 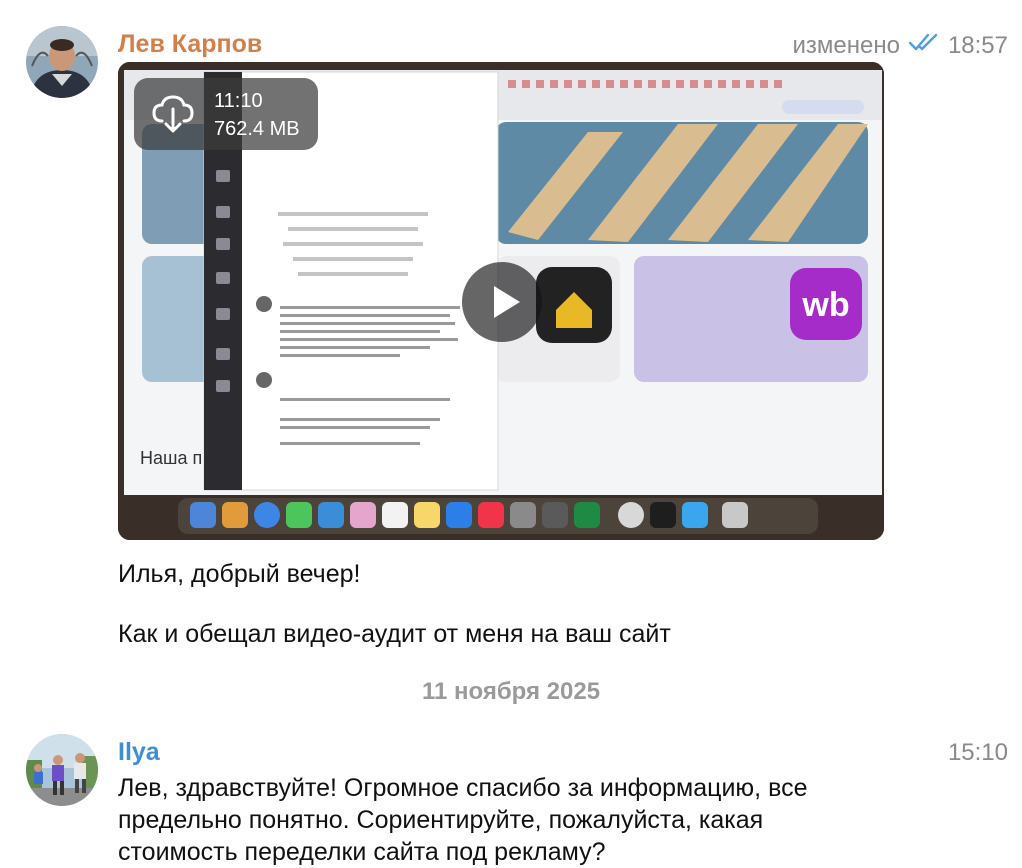 What do you see at coordinates (507, 302) in the screenshot?
I see `play-icon` at bounding box center [507, 302].